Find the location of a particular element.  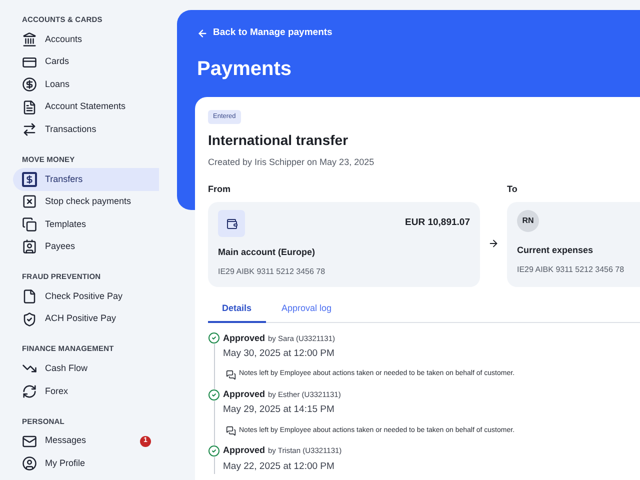

tab: Details is located at coordinates (237, 312).